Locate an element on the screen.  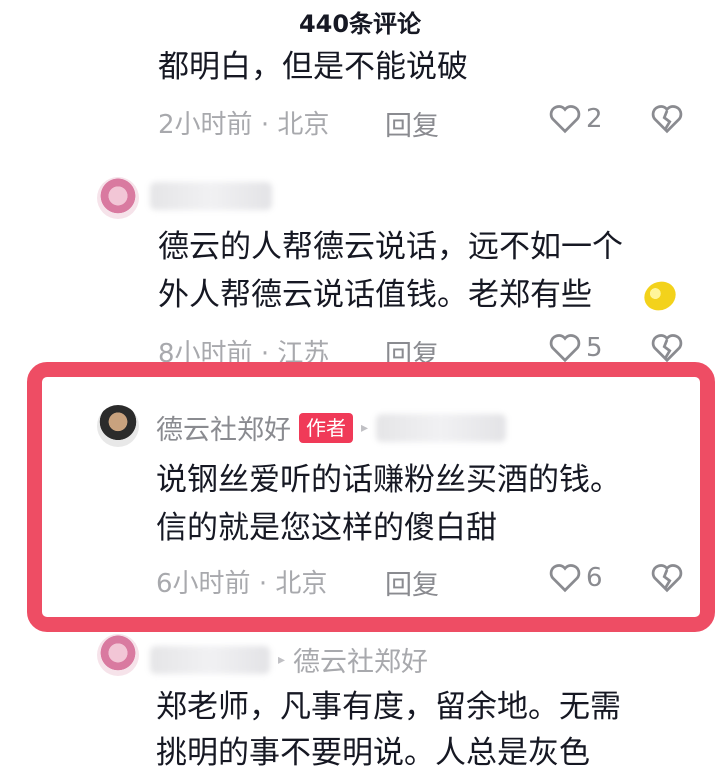
comment-meta: 2小时前 · 北京 is located at coordinates (243, 122).